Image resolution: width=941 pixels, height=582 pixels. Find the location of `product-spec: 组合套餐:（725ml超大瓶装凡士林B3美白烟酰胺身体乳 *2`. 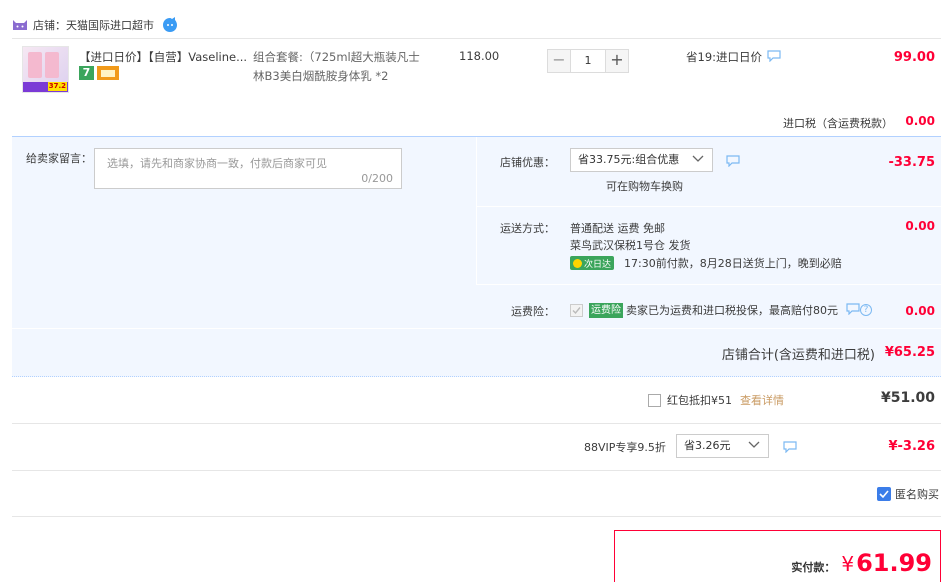

product-spec: 组合套餐:（725ml超大瓶装凡士林B3美白烟酰胺身体乳 *2 is located at coordinates (336, 66).